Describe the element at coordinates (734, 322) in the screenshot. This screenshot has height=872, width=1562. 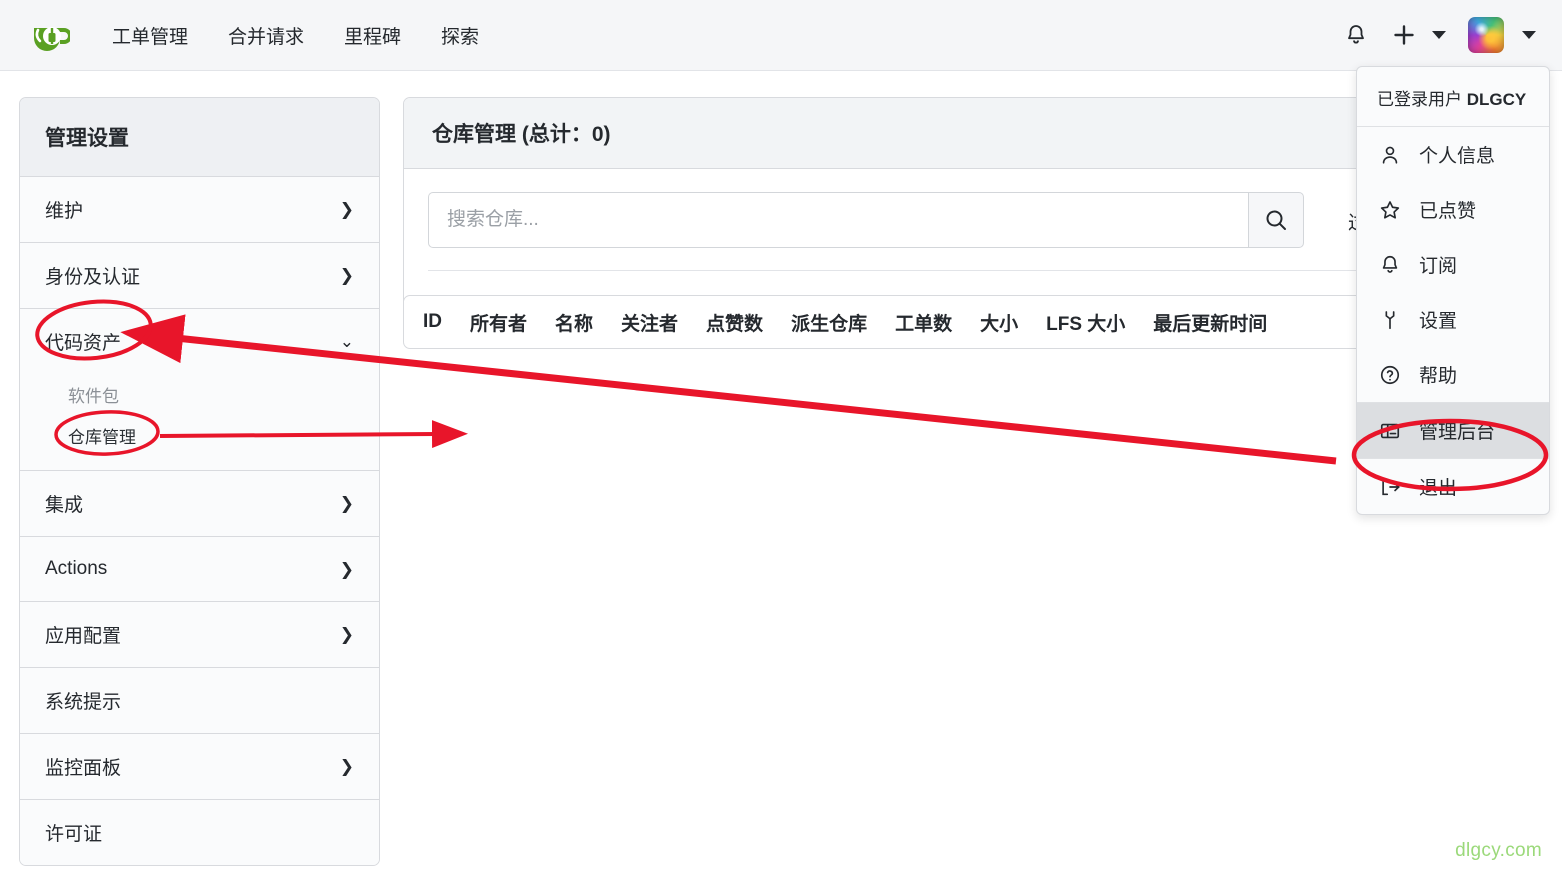
I see `table-column-stars: 点赞数` at that location.